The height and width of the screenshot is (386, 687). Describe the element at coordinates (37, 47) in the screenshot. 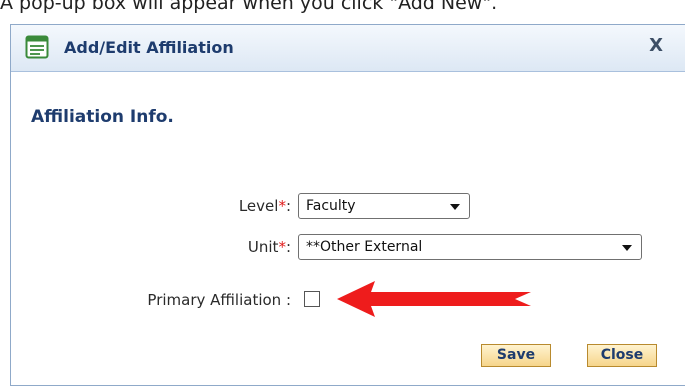

I see `form-icon` at that location.